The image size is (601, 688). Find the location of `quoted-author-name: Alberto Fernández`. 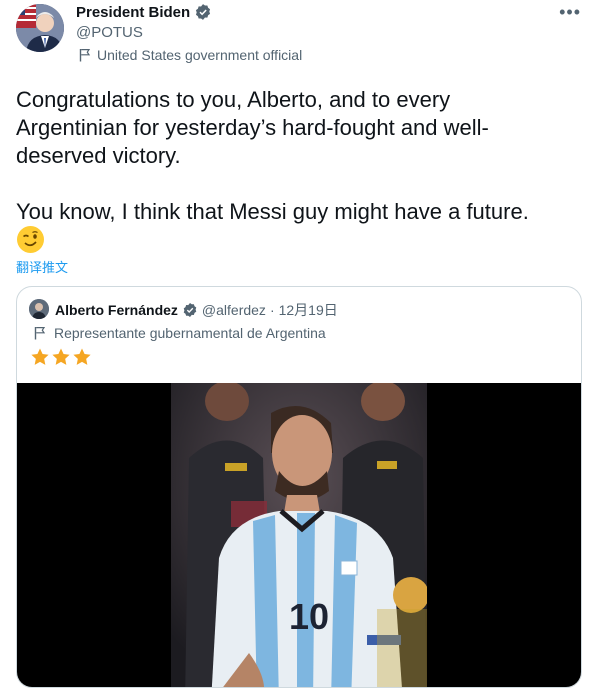

quoted-author-name: Alberto Fernández is located at coordinates (116, 310).